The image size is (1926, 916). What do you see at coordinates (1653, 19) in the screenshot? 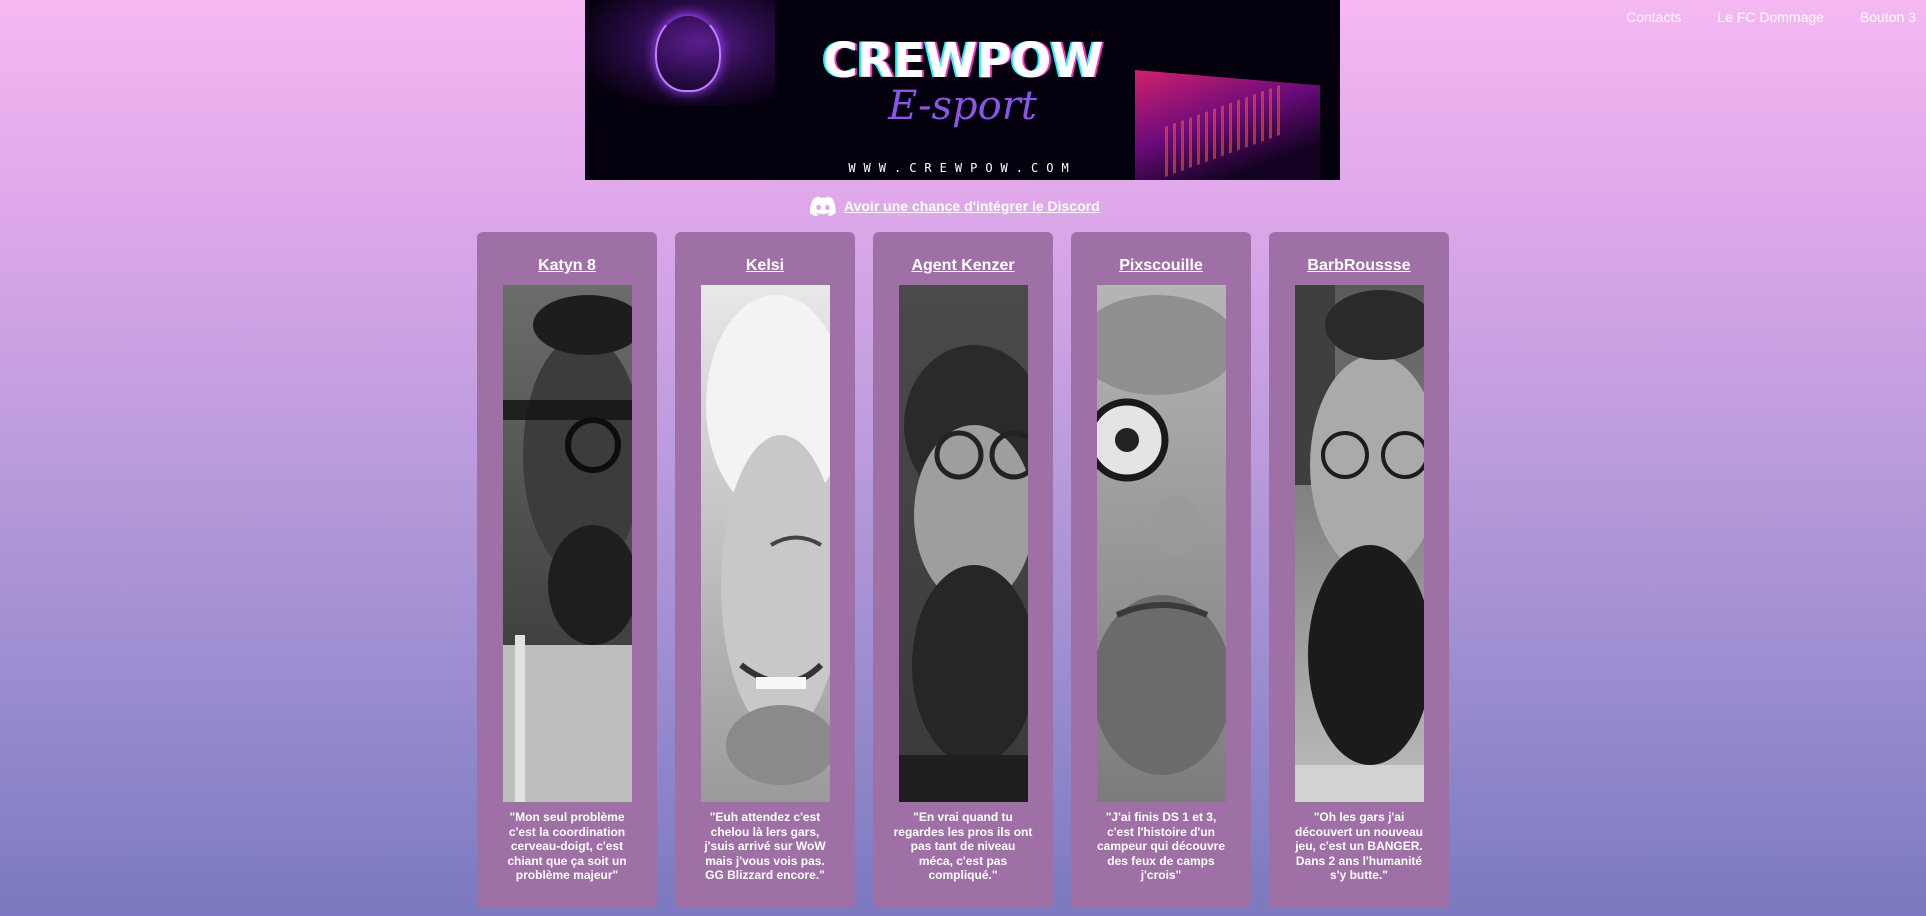
I see `nav-contacts: Contacts` at bounding box center [1653, 19].